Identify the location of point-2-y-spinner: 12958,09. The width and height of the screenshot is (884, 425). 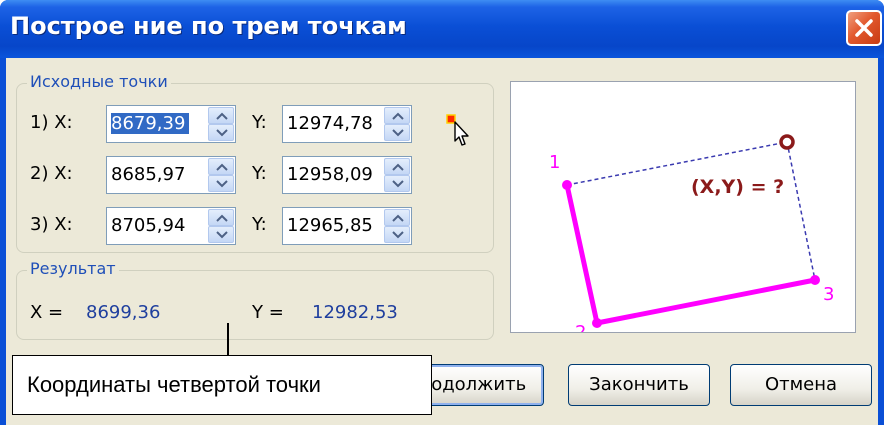
(347, 175).